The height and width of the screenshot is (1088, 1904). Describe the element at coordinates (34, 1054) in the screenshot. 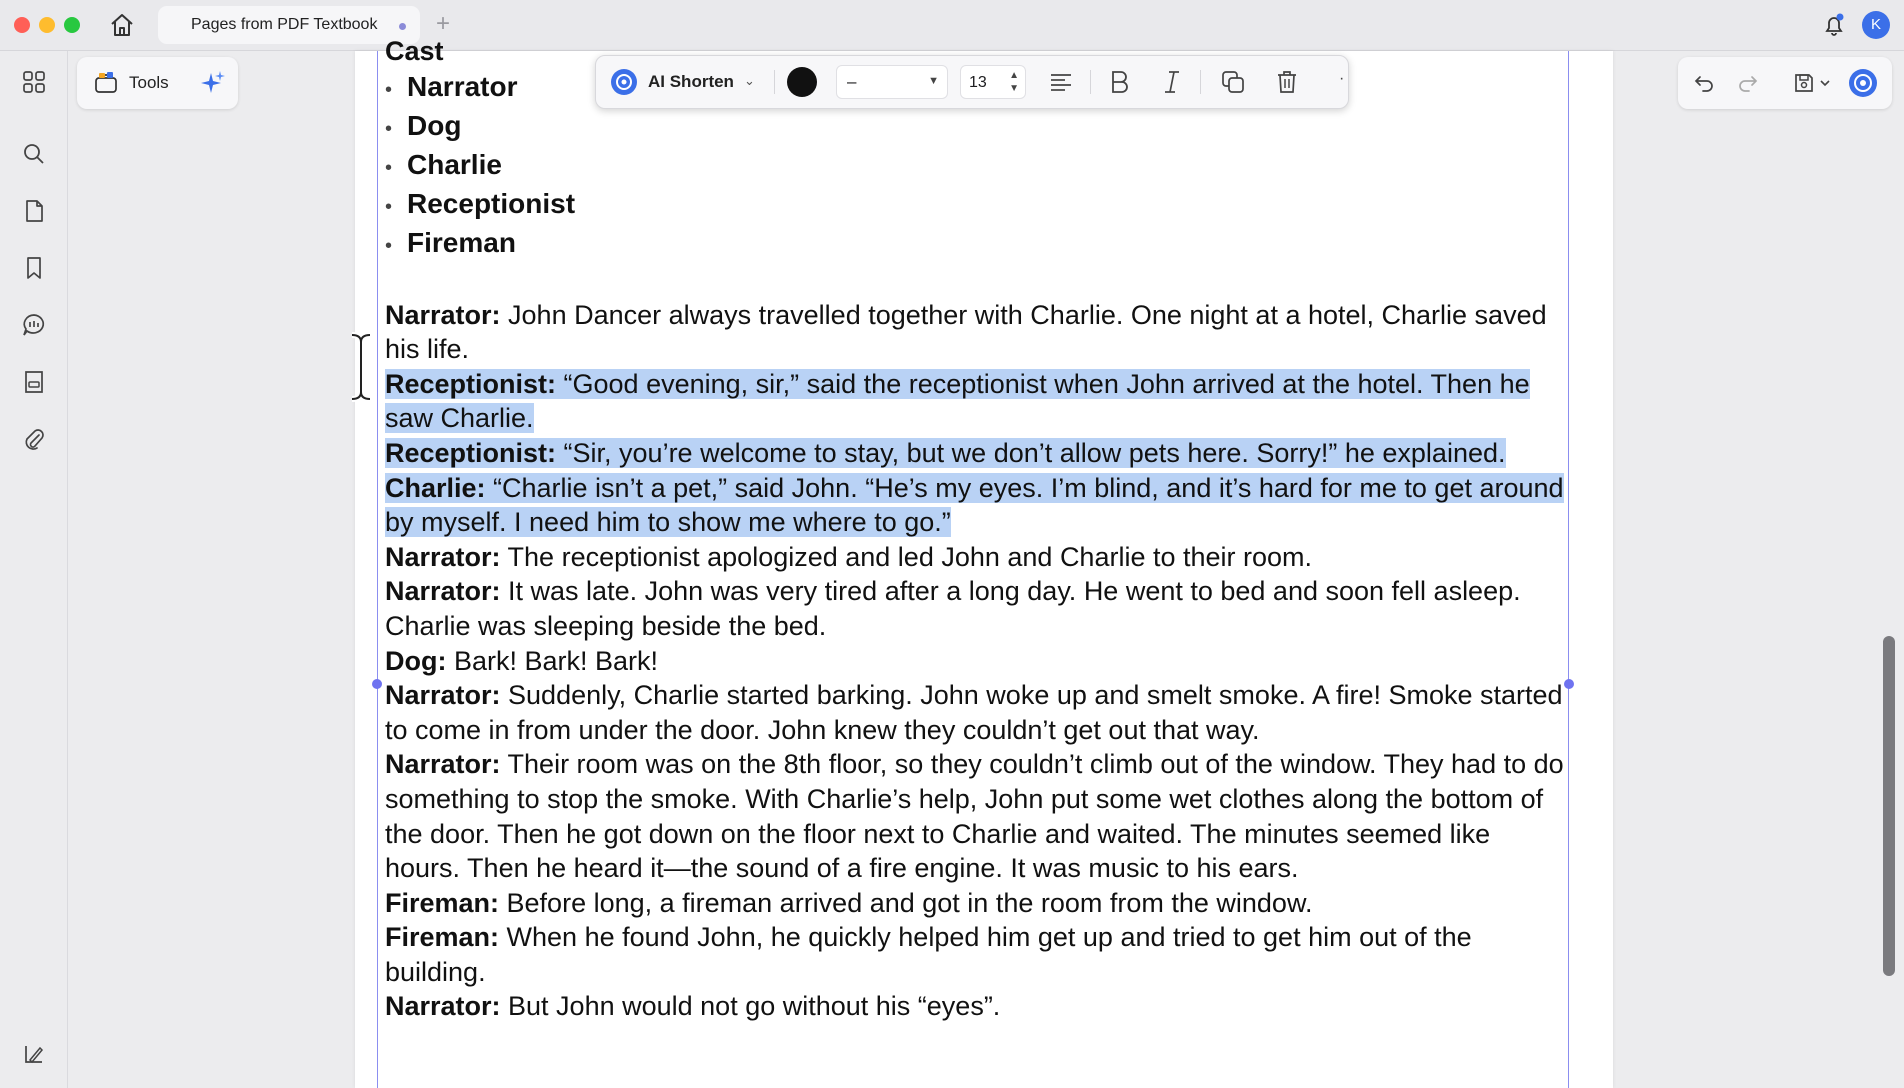

I see `sidebar-toggle-icon` at that location.